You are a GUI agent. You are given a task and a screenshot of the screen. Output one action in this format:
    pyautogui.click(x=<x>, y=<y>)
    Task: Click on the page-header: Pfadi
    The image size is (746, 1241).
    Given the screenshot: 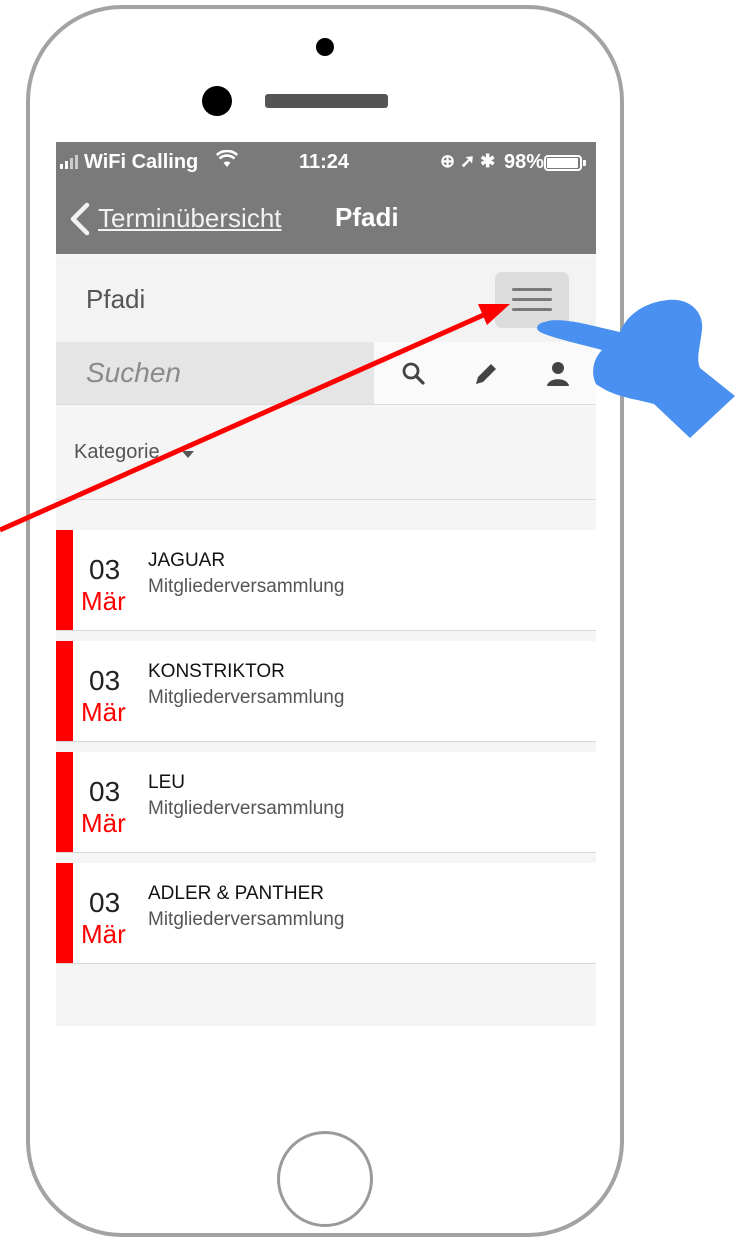 What is the action you would take?
    pyautogui.click(x=326, y=300)
    